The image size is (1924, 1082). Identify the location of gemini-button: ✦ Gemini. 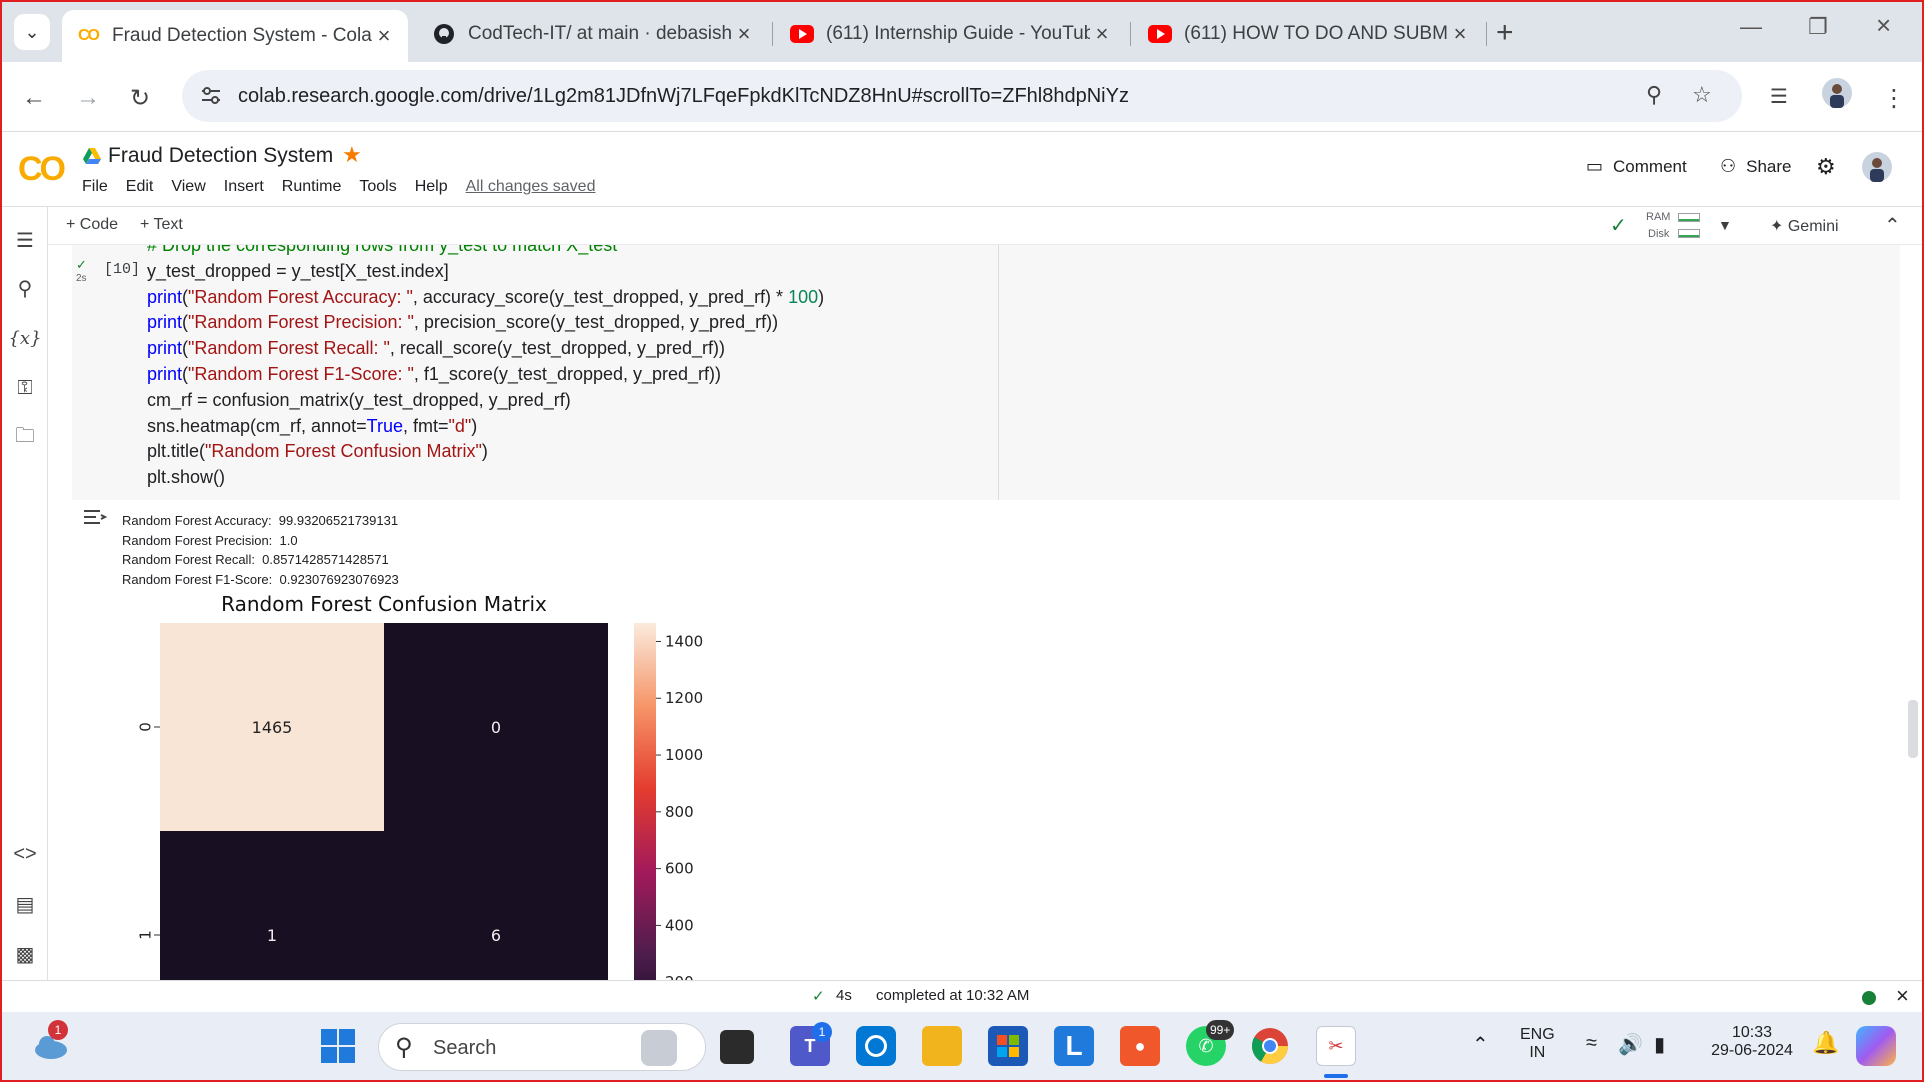
(1804, 226).